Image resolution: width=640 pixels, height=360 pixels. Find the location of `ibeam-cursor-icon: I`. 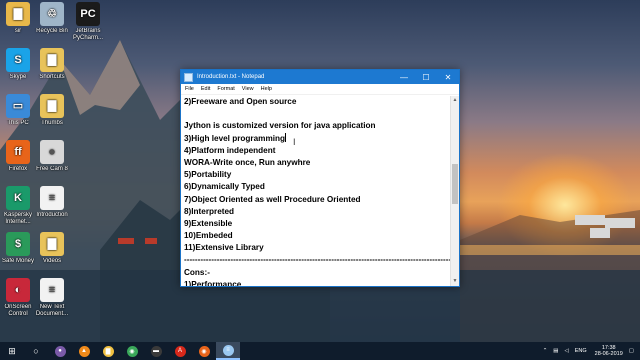

ibeam-cursor-icon: I is located at coordinates (294, 142).